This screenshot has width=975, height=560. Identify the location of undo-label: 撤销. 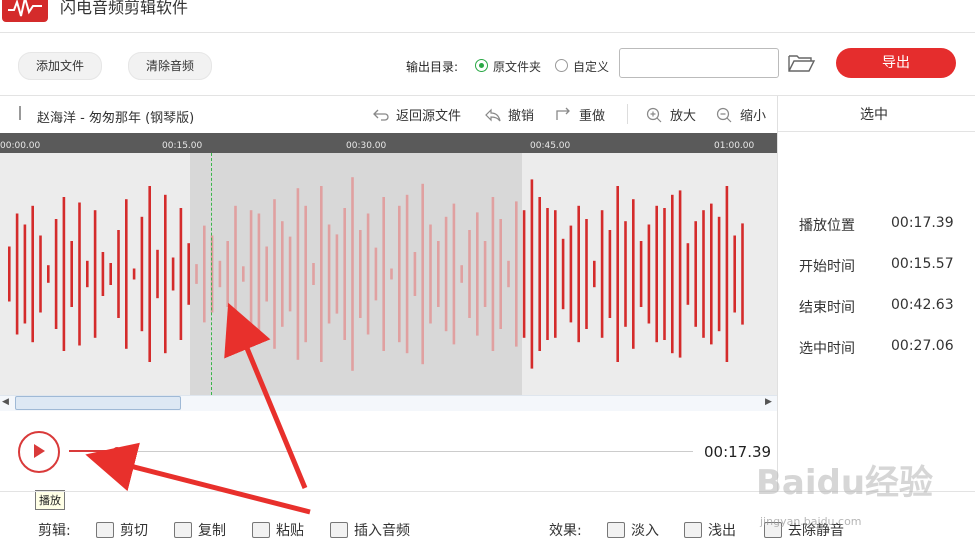
(521, 116).